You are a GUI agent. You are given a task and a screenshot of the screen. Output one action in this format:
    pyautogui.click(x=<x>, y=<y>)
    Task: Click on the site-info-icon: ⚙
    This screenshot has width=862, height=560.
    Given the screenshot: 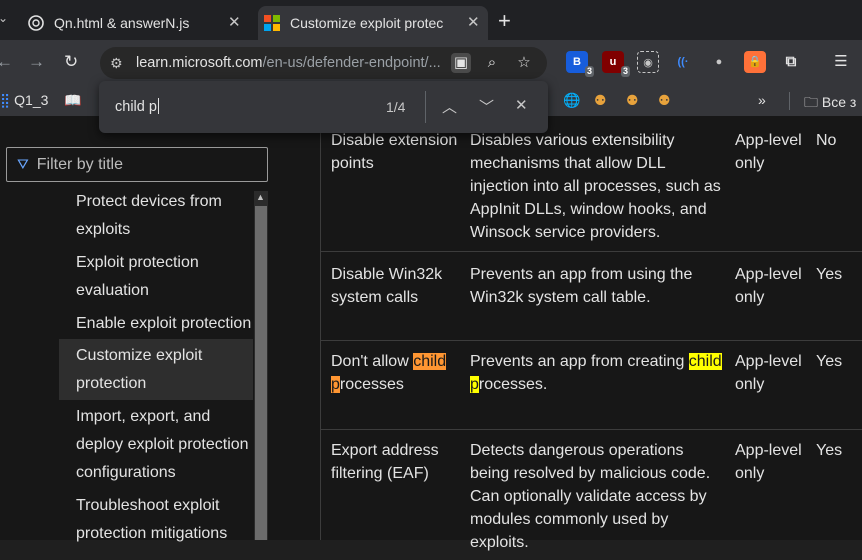 What is the action you would take?
    pyautogui.click(x=119, y=63)
    